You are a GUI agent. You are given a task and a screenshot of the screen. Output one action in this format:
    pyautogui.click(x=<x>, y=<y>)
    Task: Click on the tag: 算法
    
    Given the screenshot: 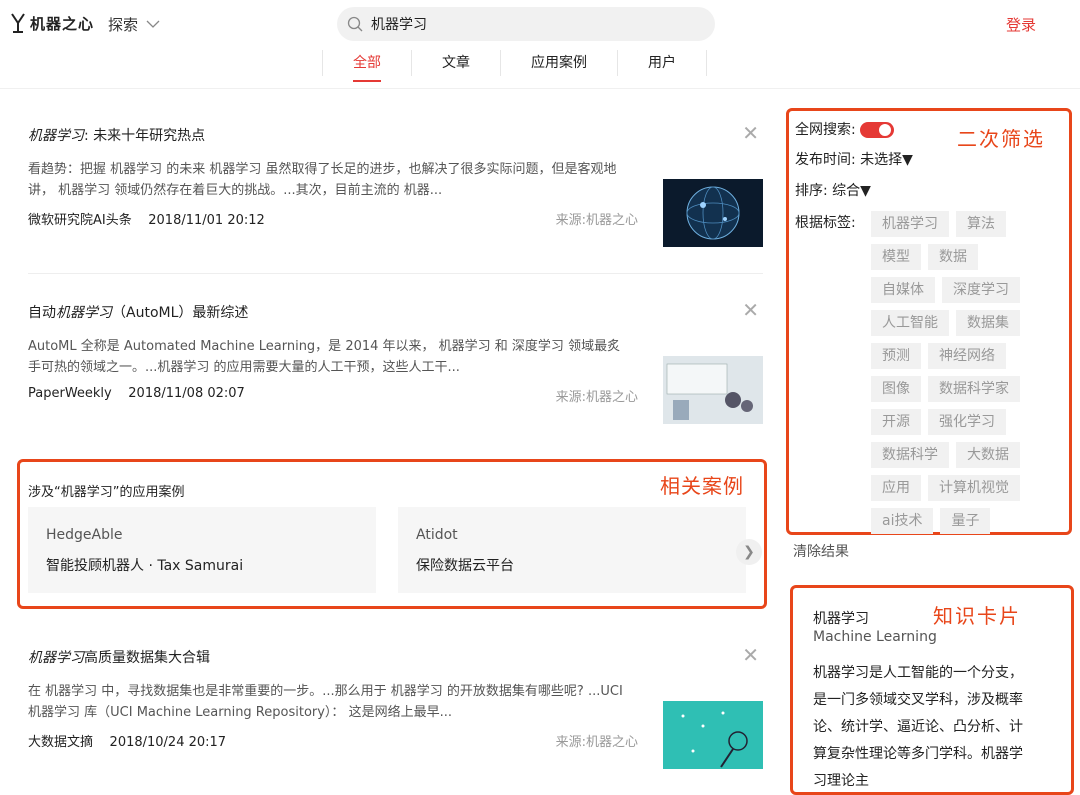 What is the action you would take?
    pyautogui.click(x=981, y=224)
    